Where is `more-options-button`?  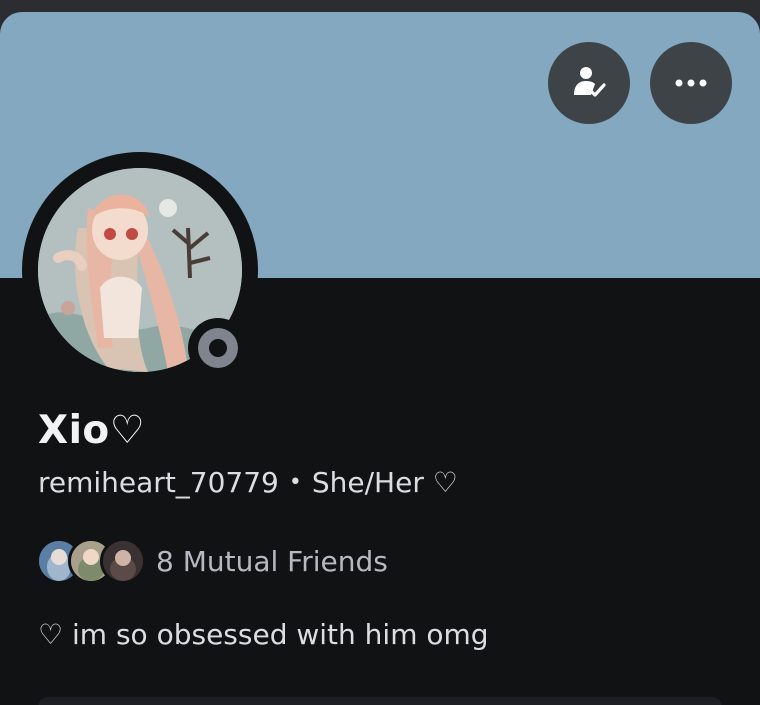
more-options-button is located at coordinates (691, 83).